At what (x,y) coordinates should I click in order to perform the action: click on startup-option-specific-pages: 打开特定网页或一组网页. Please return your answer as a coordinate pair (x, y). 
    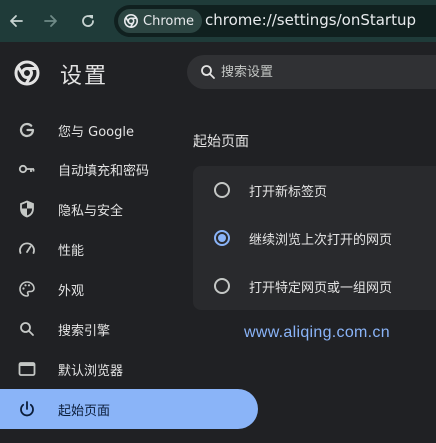
    Looking at the image, I should click on (314, 286).